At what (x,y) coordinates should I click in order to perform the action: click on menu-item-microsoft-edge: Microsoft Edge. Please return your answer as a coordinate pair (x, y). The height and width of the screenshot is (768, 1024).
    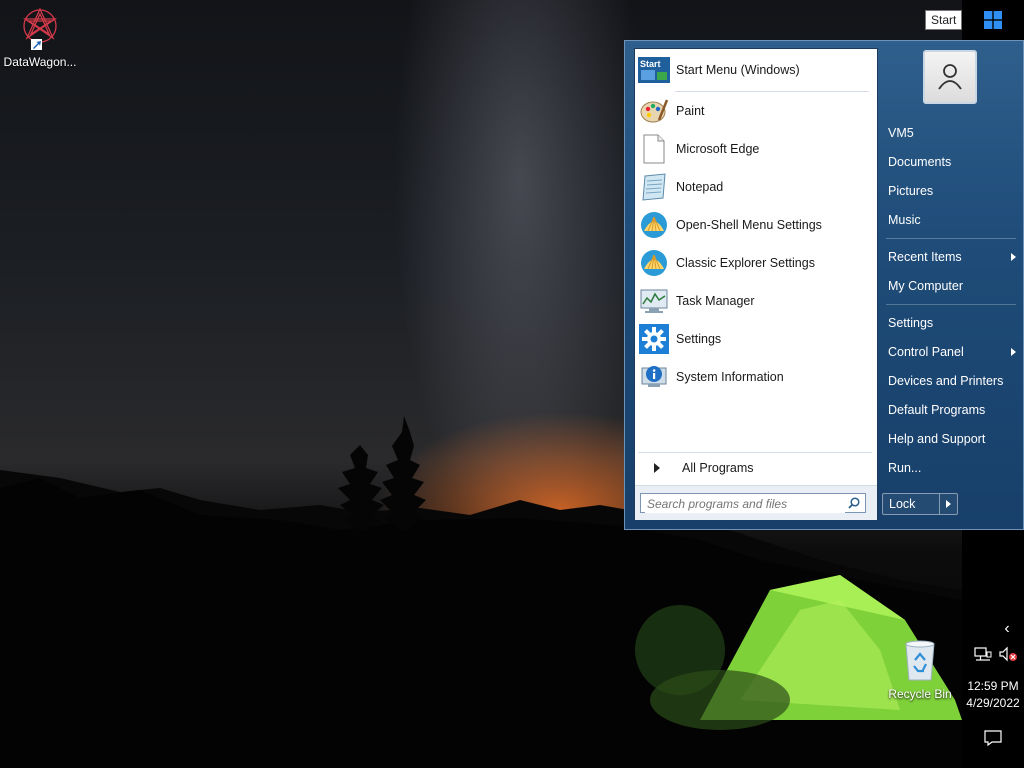
    Looking at the image, I should click on (756, 149).